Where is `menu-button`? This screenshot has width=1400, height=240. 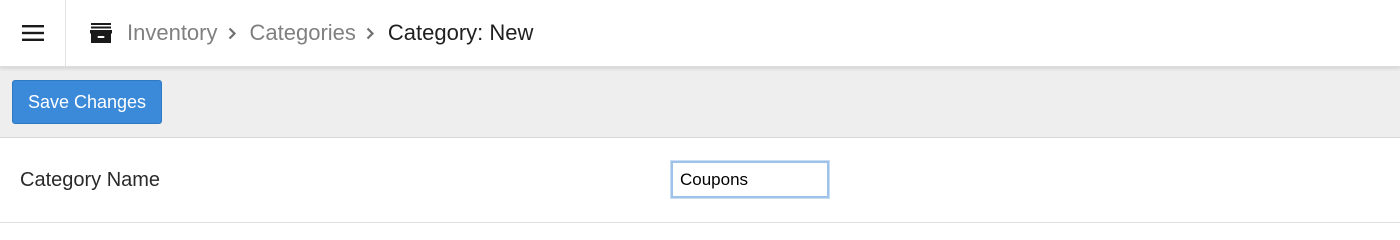 menu-button is located at coordinates (33, 33).